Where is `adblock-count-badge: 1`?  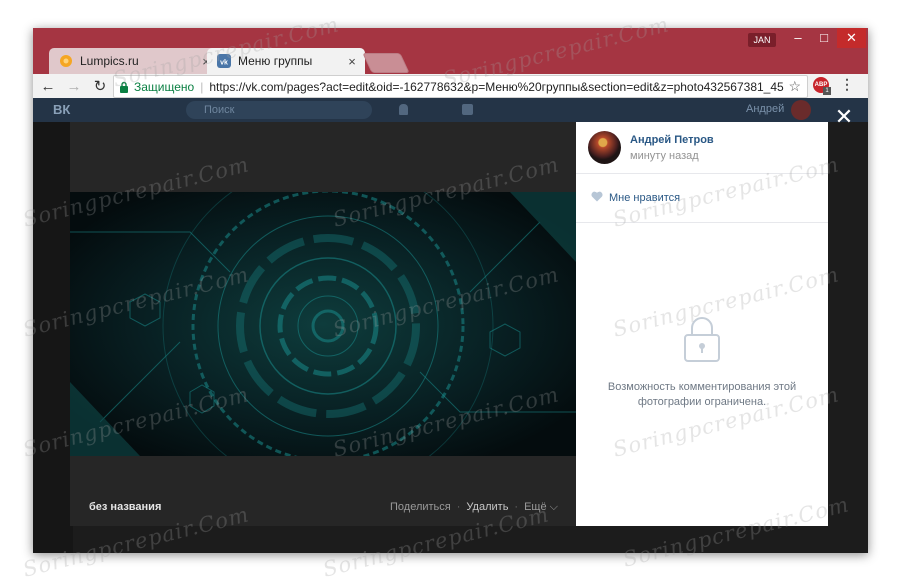
adblock-count-badge: 1 is located at coordinates (827, 91).